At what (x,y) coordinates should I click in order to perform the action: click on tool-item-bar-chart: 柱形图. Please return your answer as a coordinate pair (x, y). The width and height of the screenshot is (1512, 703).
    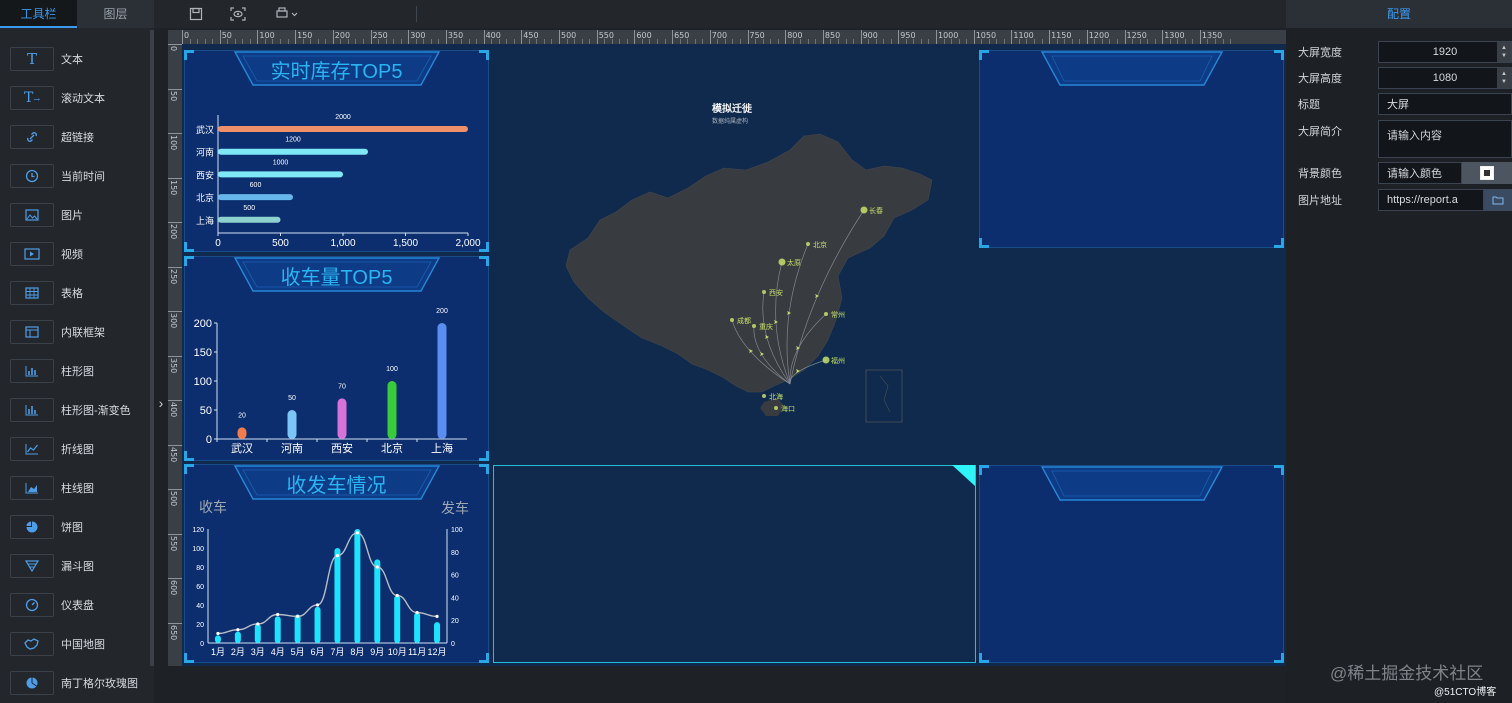
    Looking at the image, I should click on (77, 370).